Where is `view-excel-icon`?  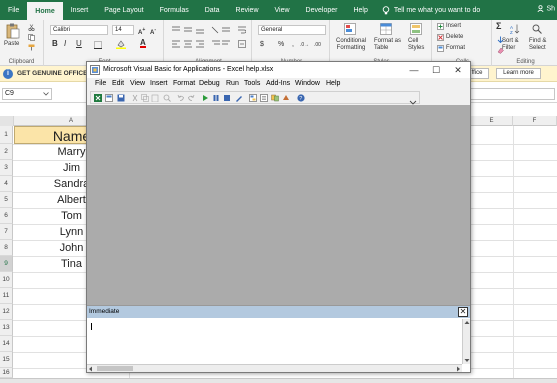
view-excel-icon is located at coordinates (98, 98).